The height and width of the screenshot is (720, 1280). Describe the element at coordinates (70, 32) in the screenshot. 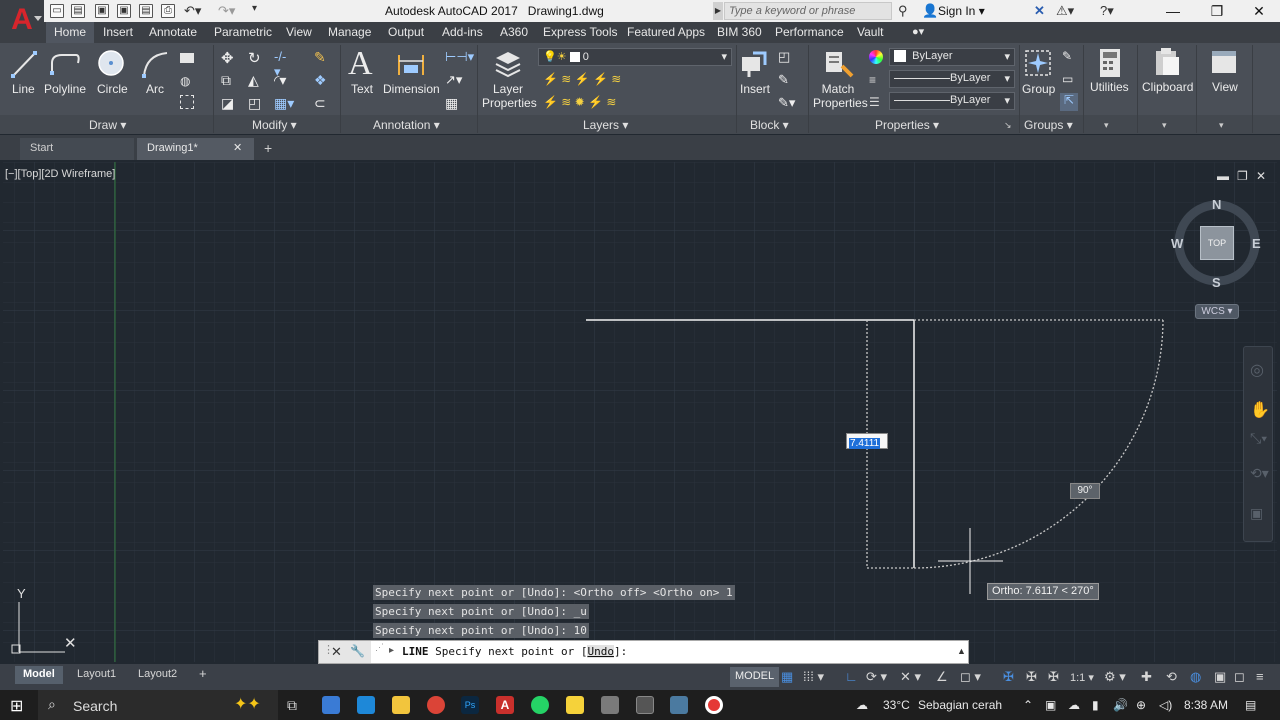

I see `tab-home: Home` at that location.